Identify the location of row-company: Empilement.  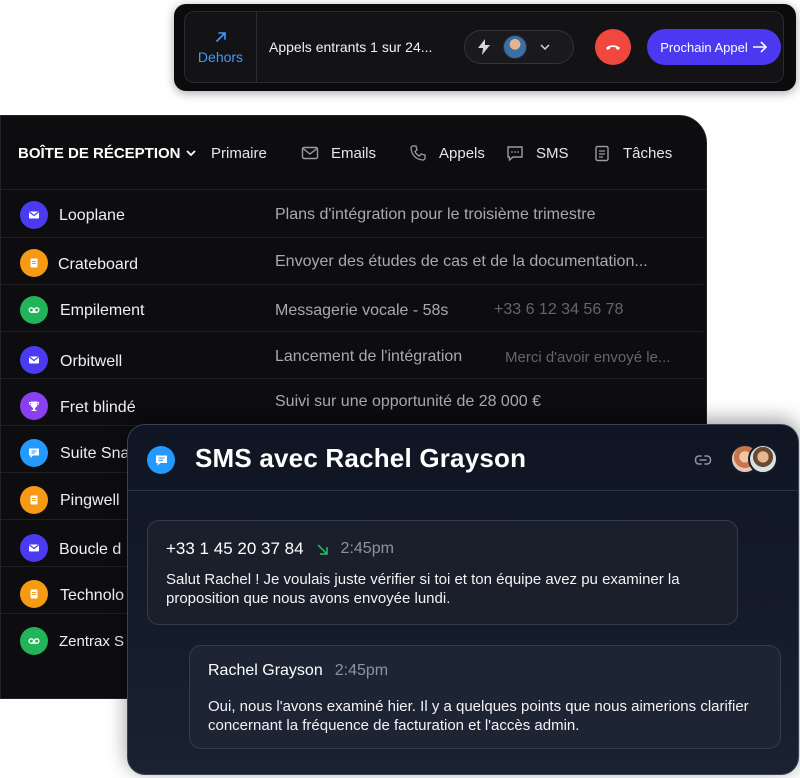
(102, 310).